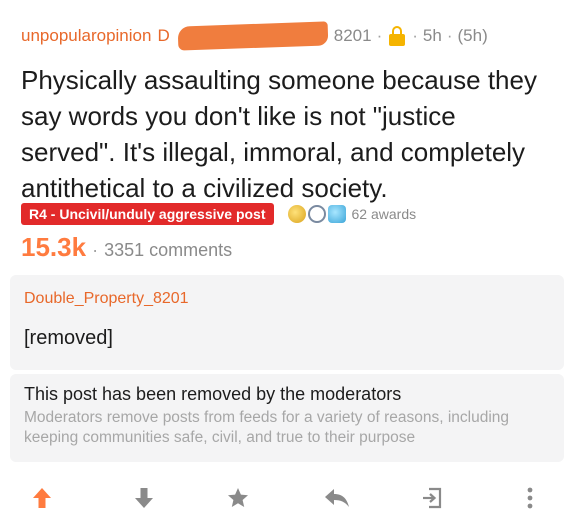 The image size is (574, 530). I want to click on lock-icon, so click(397, 36).